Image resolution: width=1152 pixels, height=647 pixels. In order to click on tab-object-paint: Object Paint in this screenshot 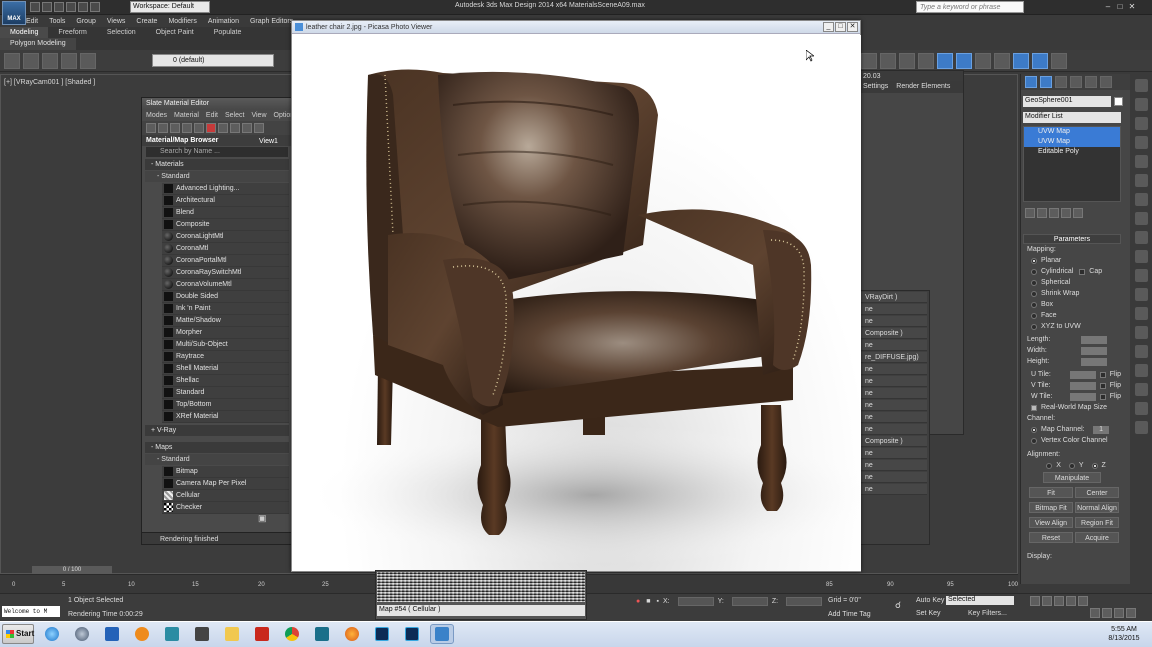, I will do `click(175, 32)`.